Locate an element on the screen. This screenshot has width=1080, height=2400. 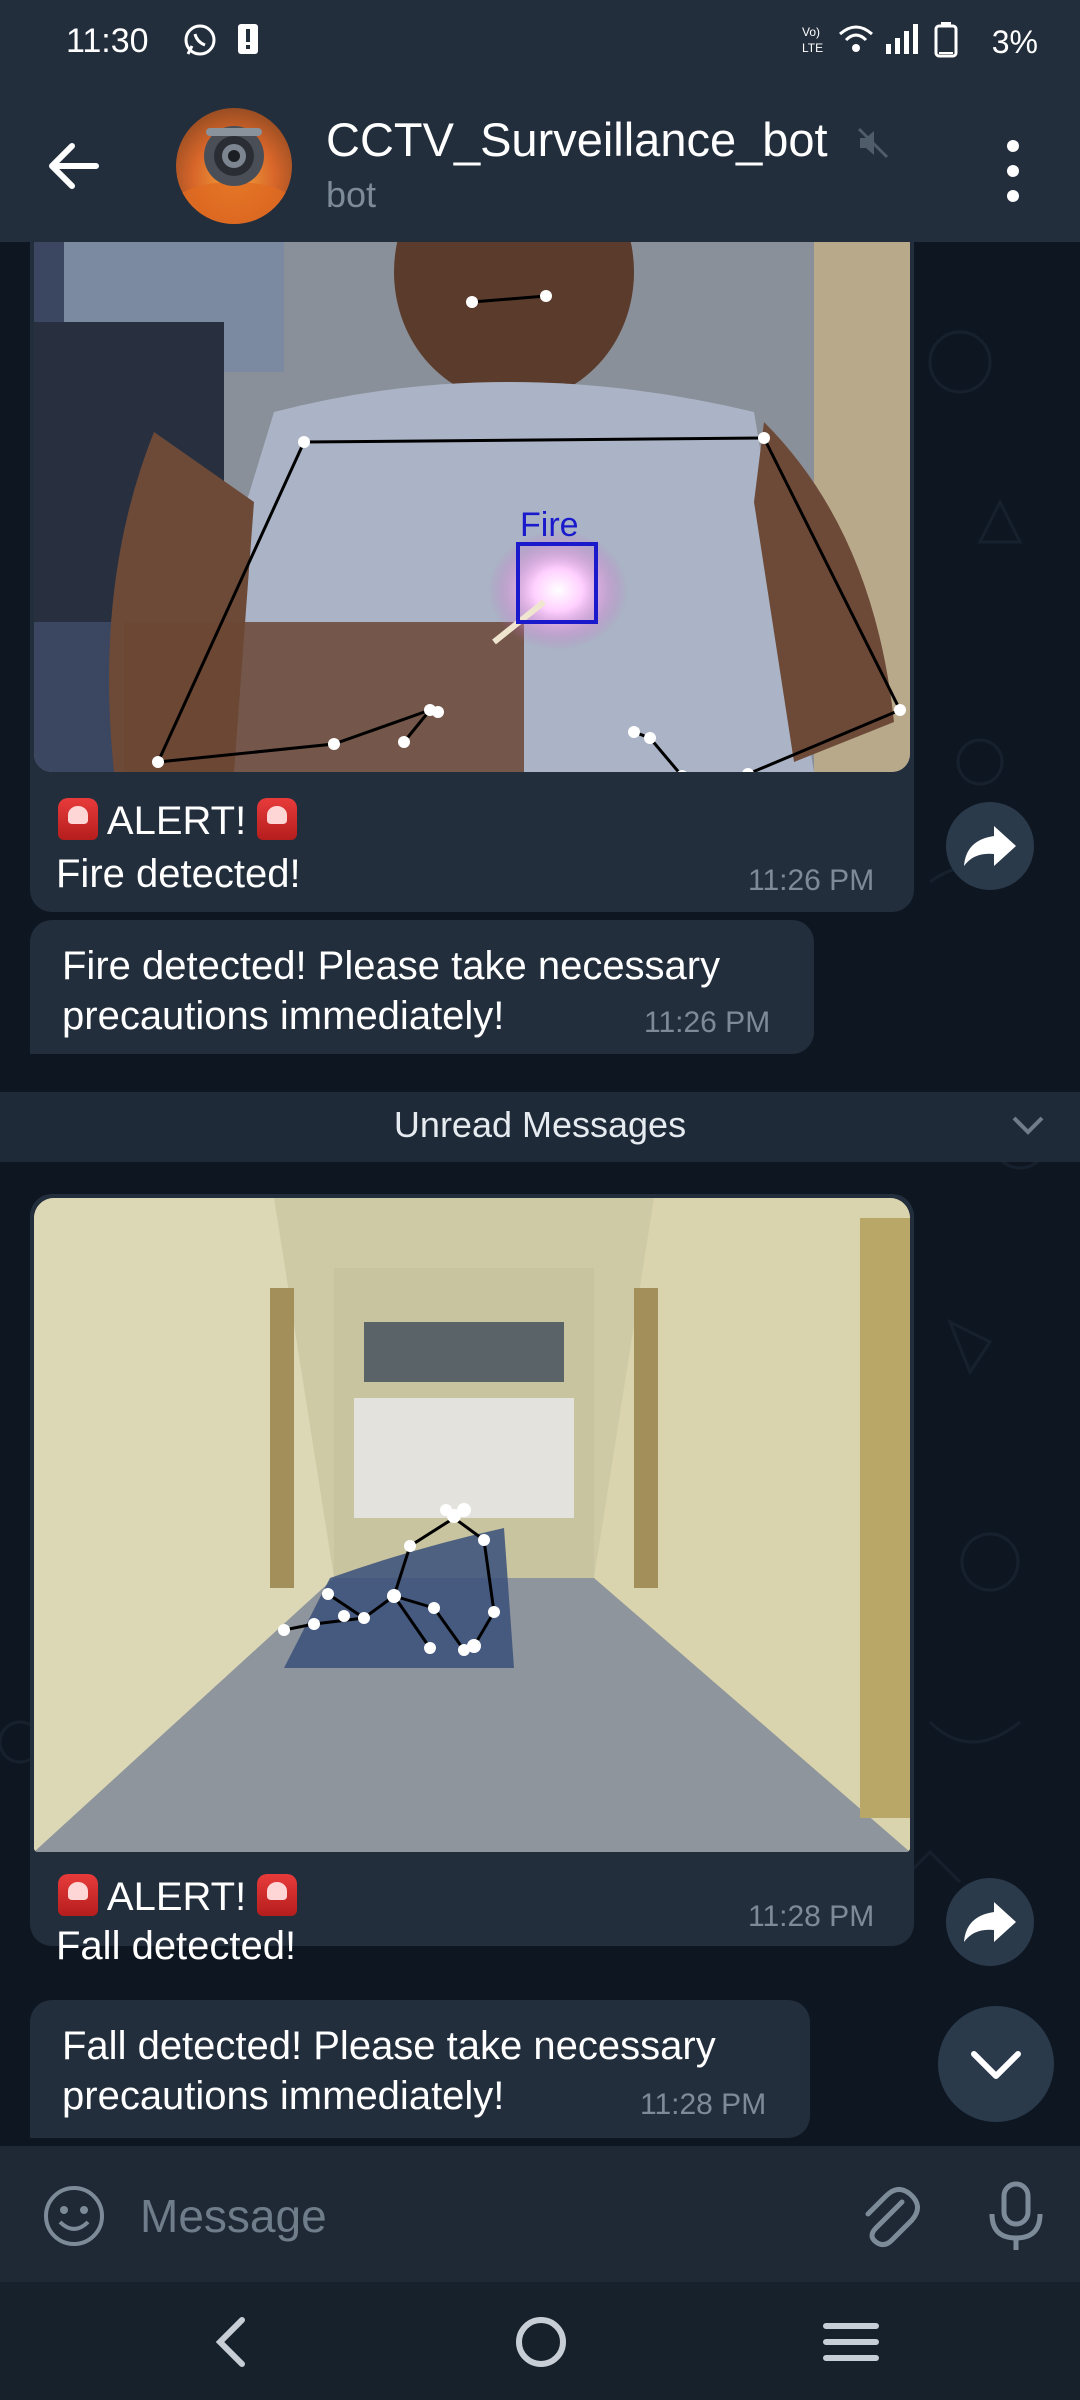
alert-notification-icon is located at coordinates (248, 39).